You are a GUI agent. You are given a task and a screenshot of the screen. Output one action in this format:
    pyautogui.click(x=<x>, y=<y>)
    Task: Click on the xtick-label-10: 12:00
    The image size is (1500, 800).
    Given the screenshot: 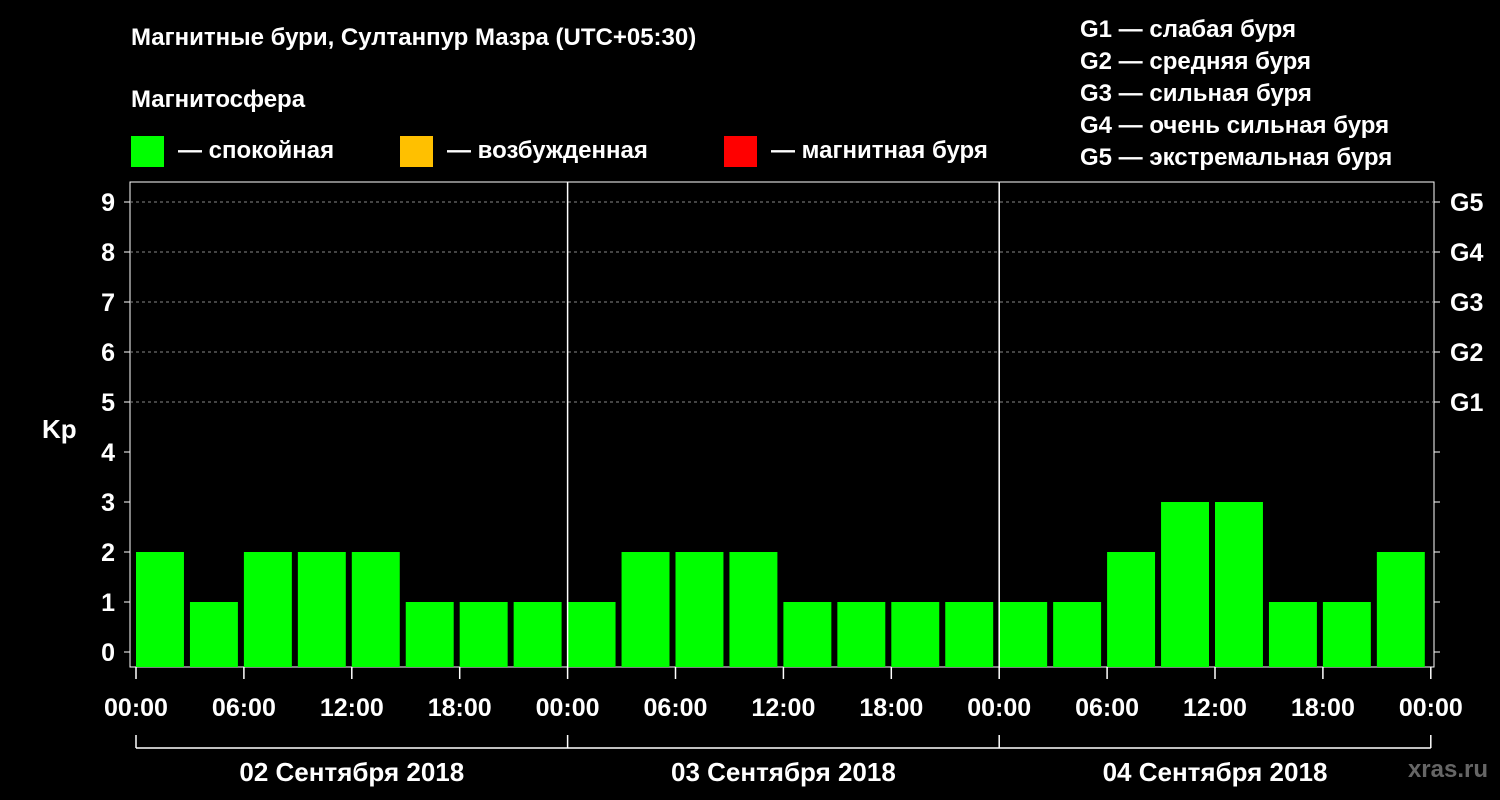 What is the action you would take?
    pyautogui.click(x=1215, y=708)
    